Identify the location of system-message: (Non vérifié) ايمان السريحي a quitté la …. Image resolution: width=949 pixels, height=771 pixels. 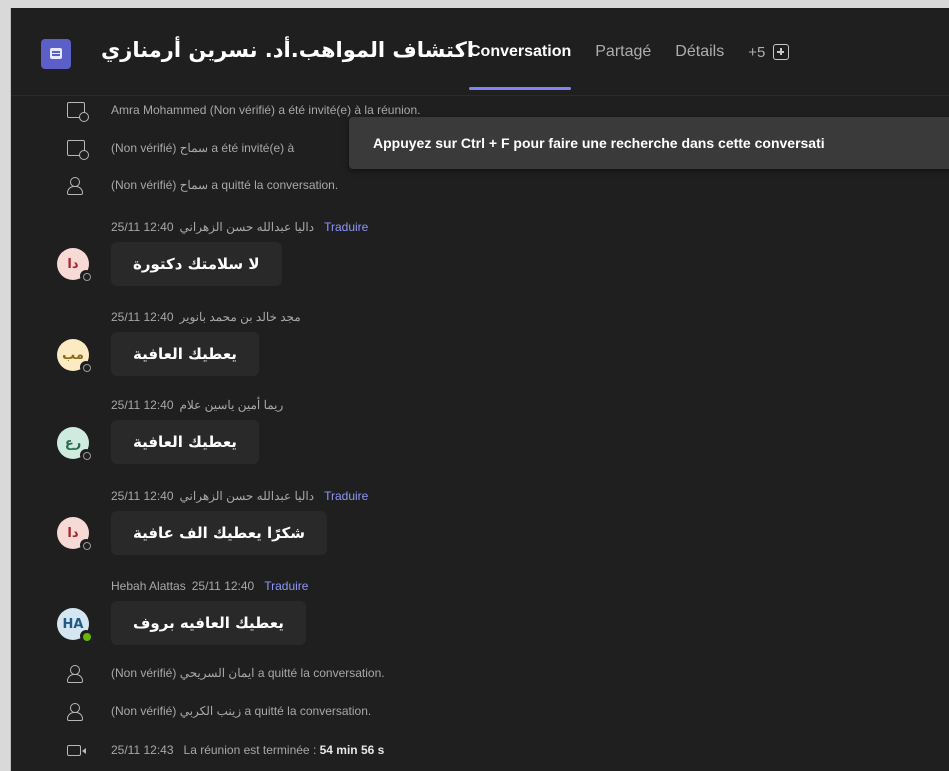
(480, 673).